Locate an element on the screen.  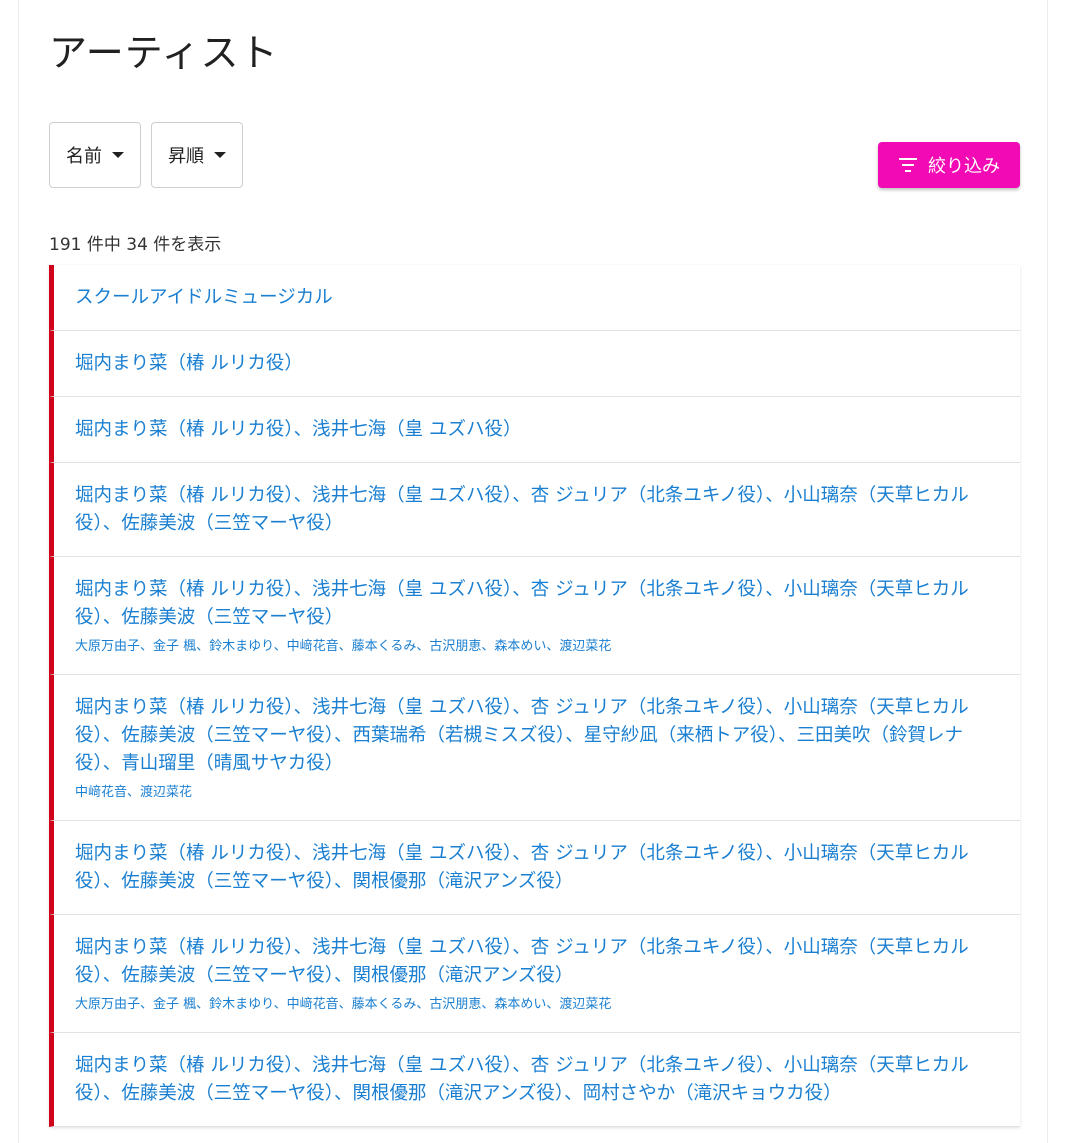
artist-link: スクールアイドルミュージカル is located at coordinates (535, 298).